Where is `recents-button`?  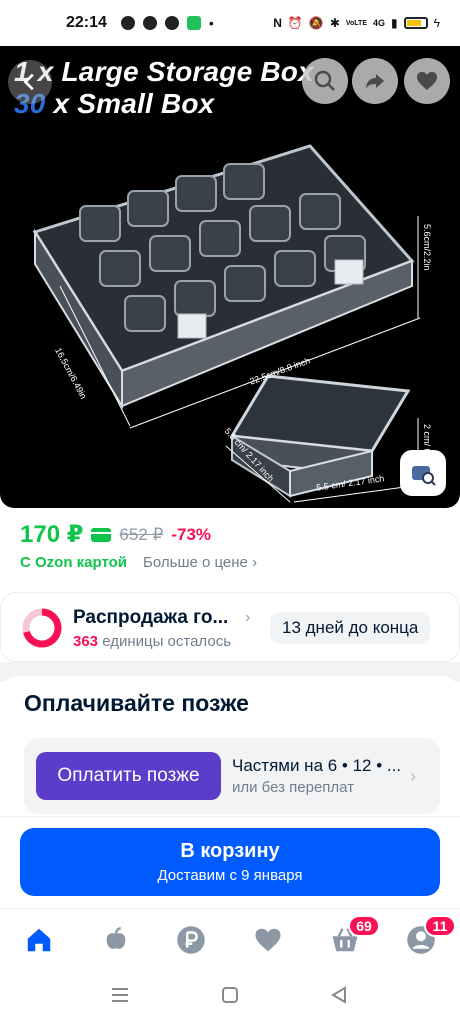 recents-button is located at coordinates (120, 997).